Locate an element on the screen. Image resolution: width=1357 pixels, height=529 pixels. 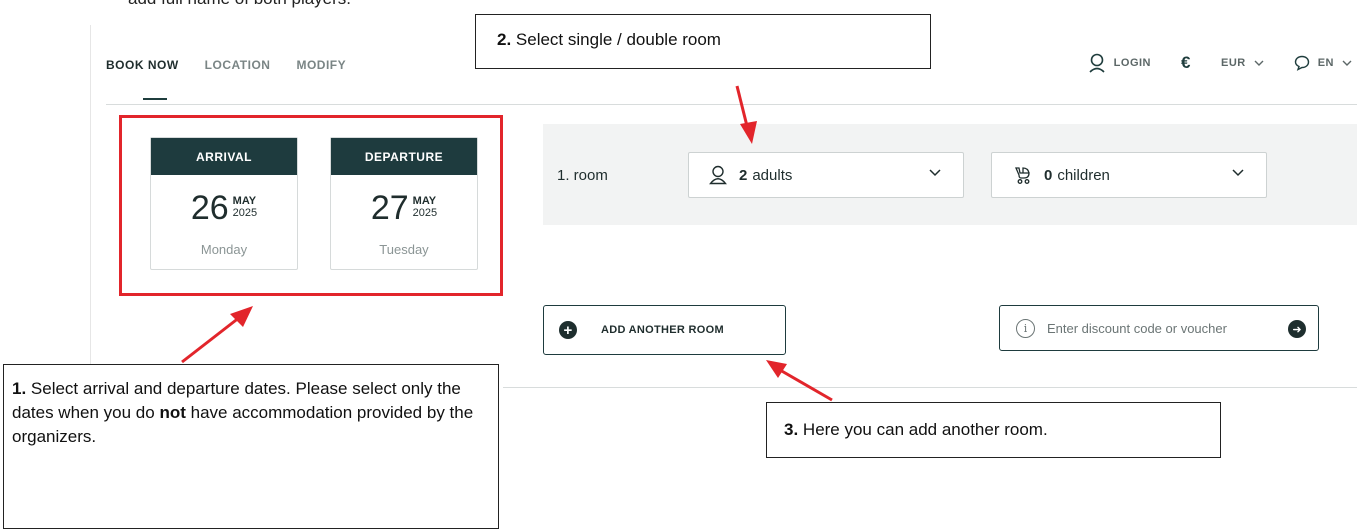
callout-1-number: 1. is located at coordinates (19, 388).